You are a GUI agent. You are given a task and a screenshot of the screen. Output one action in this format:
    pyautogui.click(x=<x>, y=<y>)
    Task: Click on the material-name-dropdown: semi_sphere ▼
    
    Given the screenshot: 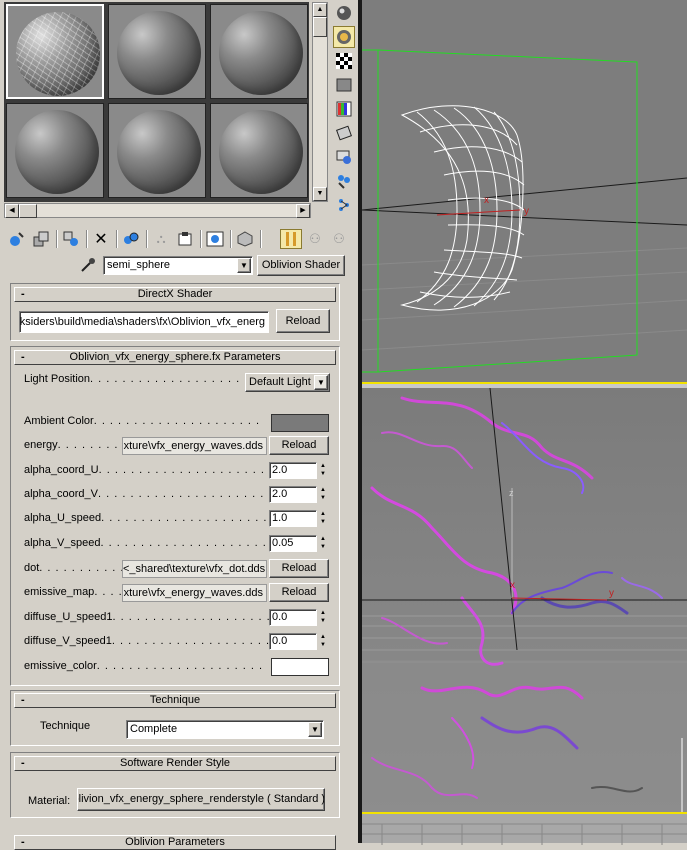 What is the action you would take?
    pyautogui.click(x=178, y=265)
    